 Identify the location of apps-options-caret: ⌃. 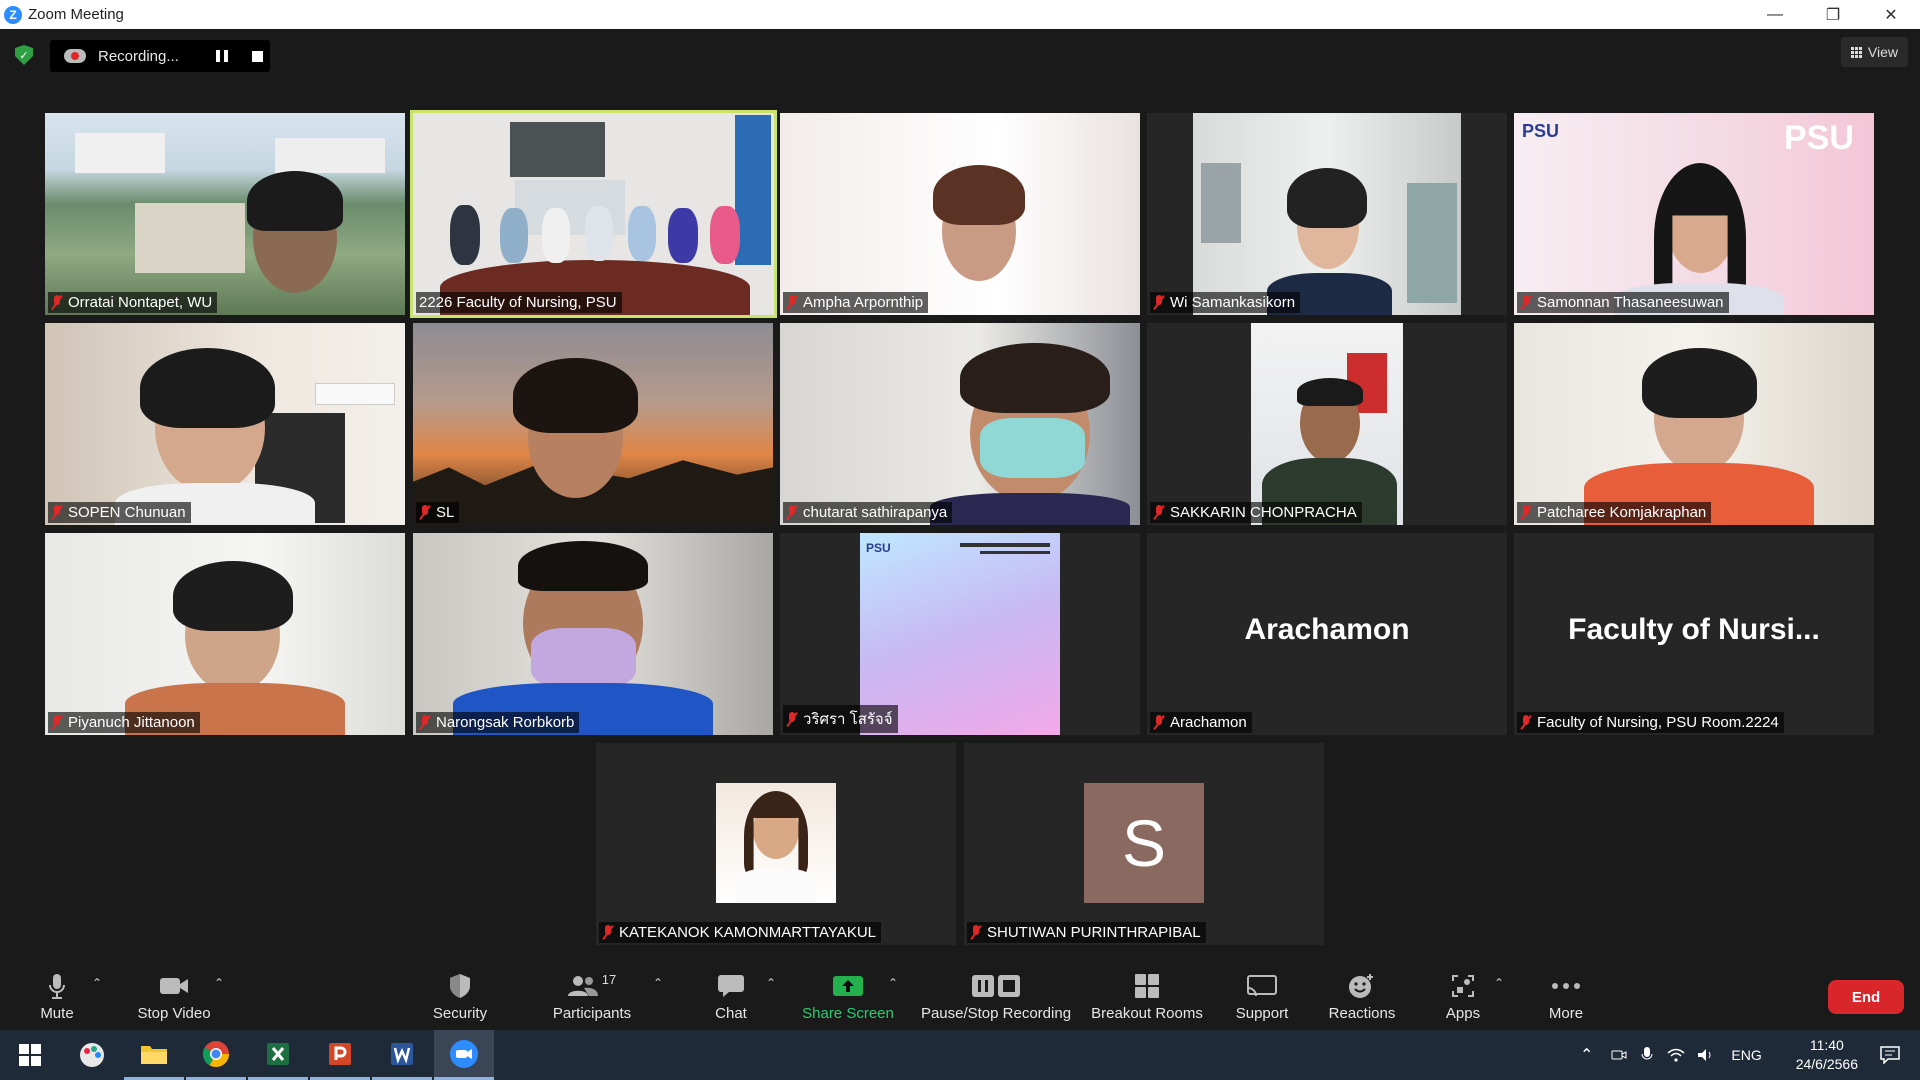
(1499, 983).